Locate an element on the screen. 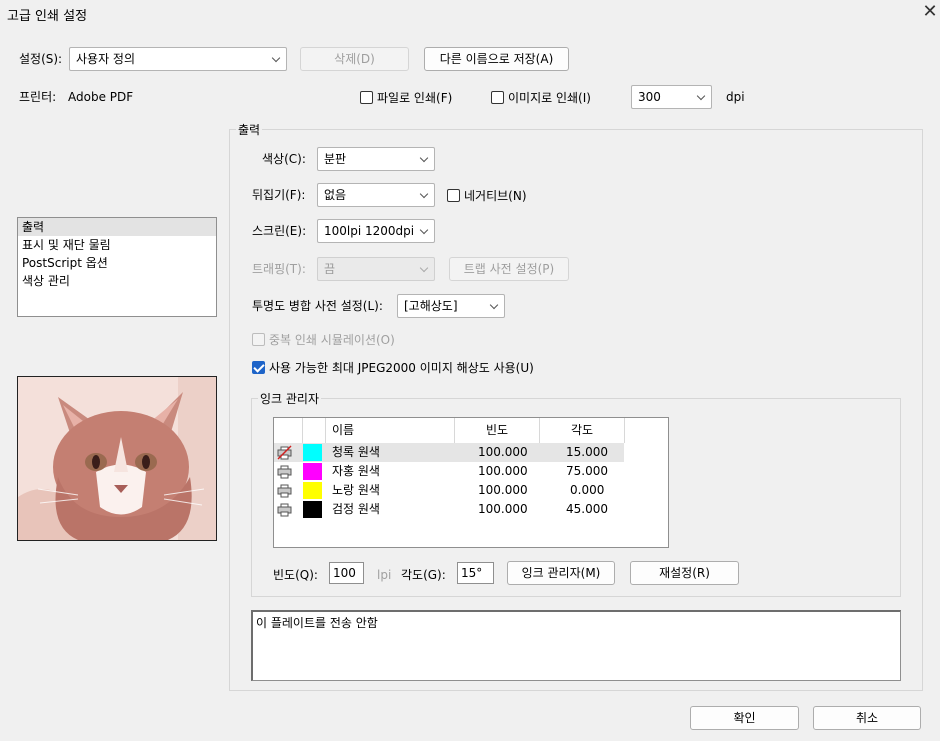 This screenshot has height=741, width=940. ink-angle: 45.000 is located at coordinates (587, 509).